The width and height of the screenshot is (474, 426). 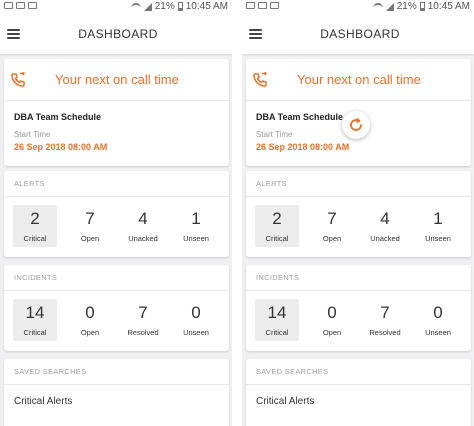 I want to click on saved-searches-label: SAVED SEARCHES, so click(x=116, y=372).